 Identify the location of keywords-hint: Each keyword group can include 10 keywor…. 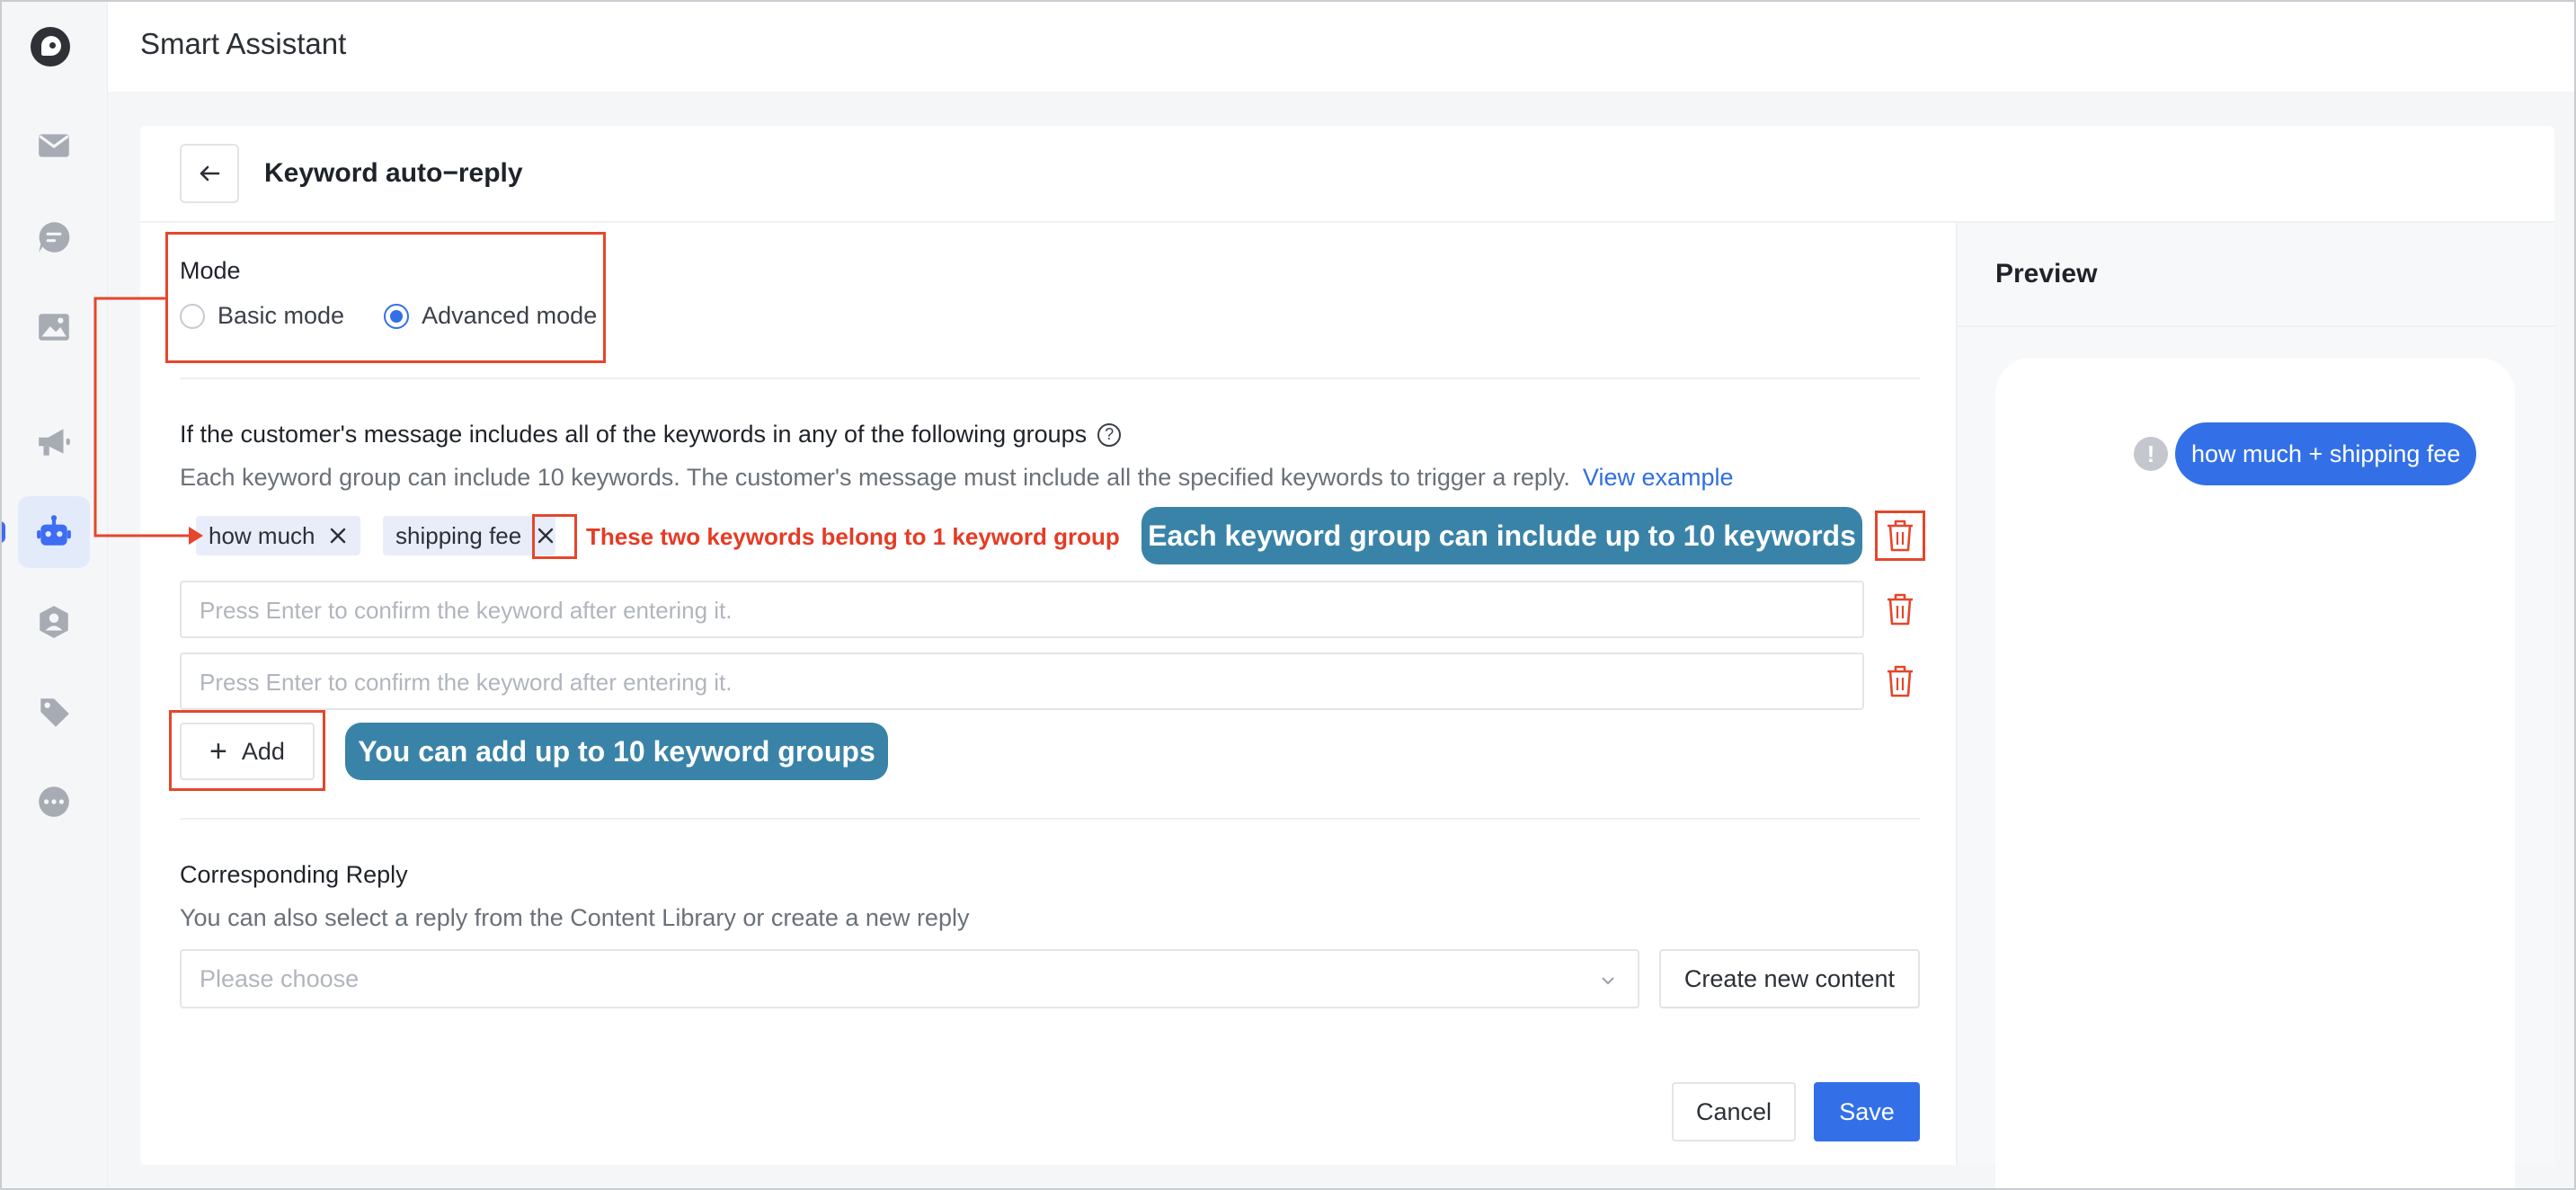
(957, 478).